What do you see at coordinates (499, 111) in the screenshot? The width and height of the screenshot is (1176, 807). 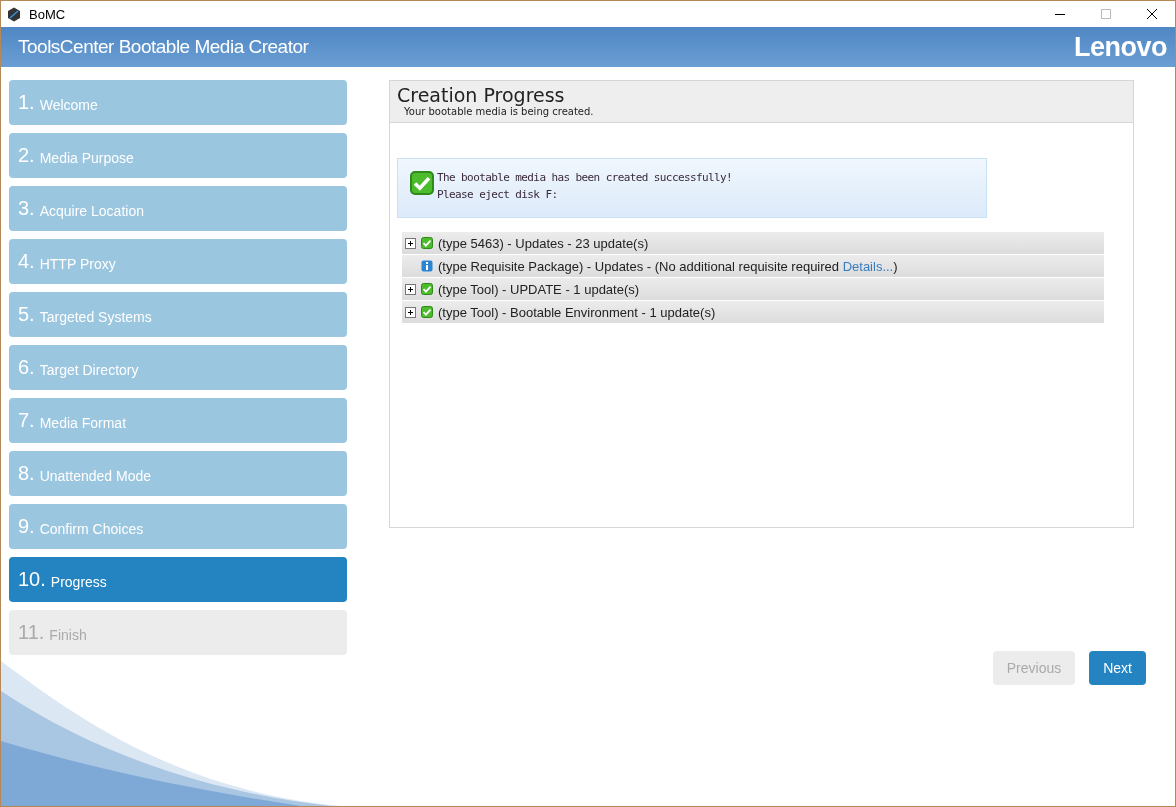 I see `panel-subtitle: Your bootable media is being created.` at bounding box center [499, 111].